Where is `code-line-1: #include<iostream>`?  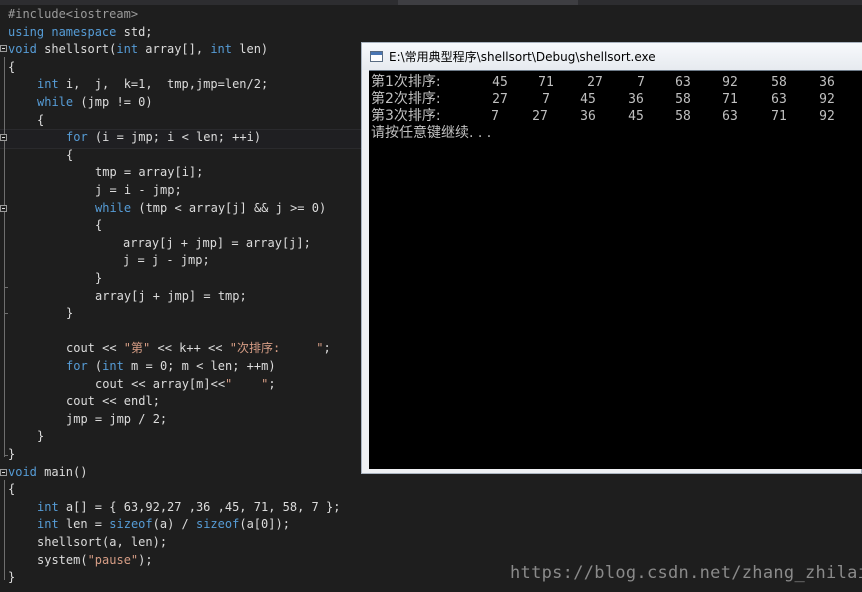
code-line-1: #include<iostream> is located at coordinates (73, 14).